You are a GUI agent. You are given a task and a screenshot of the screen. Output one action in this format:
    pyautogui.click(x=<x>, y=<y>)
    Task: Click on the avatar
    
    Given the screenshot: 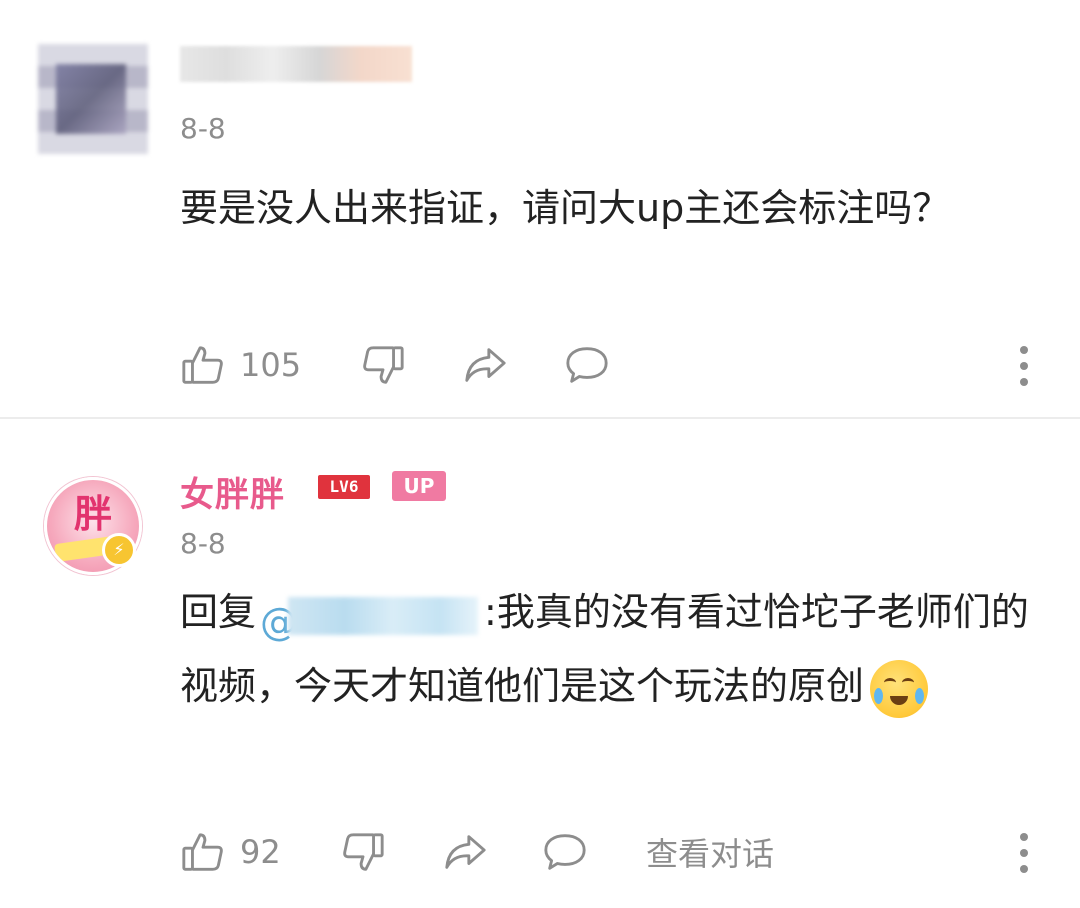 What is the action you would take?
    pyautogui.click(x=93, y=99)
    